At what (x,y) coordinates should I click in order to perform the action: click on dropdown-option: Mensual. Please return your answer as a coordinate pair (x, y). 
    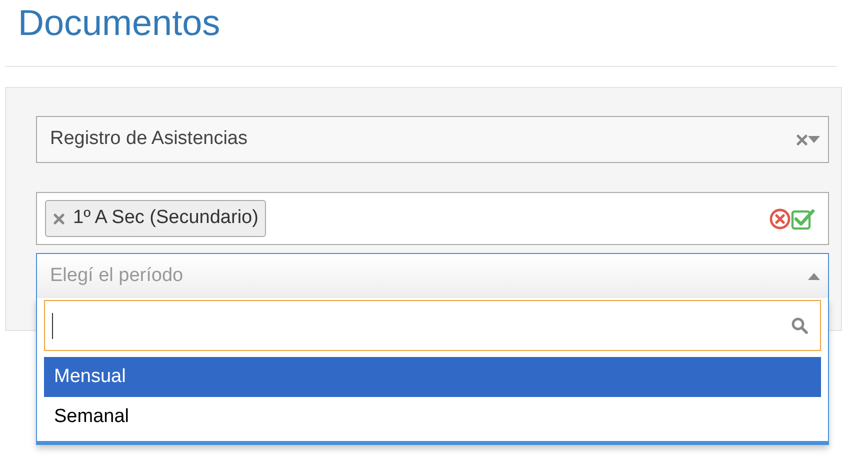
    Looking at the image, I should click on (432, 377).